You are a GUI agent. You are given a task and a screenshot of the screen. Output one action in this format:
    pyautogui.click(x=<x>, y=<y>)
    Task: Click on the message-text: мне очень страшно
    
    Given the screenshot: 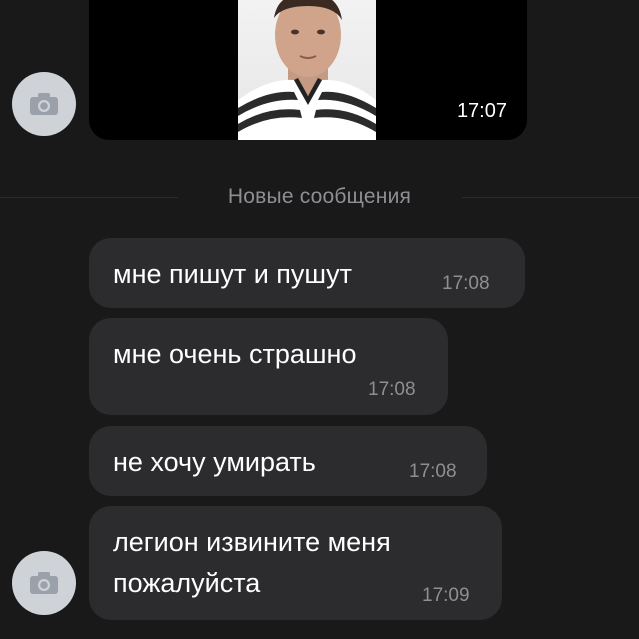 What is the action you would take?
    pyautogui.click(x=235, y=354)
    